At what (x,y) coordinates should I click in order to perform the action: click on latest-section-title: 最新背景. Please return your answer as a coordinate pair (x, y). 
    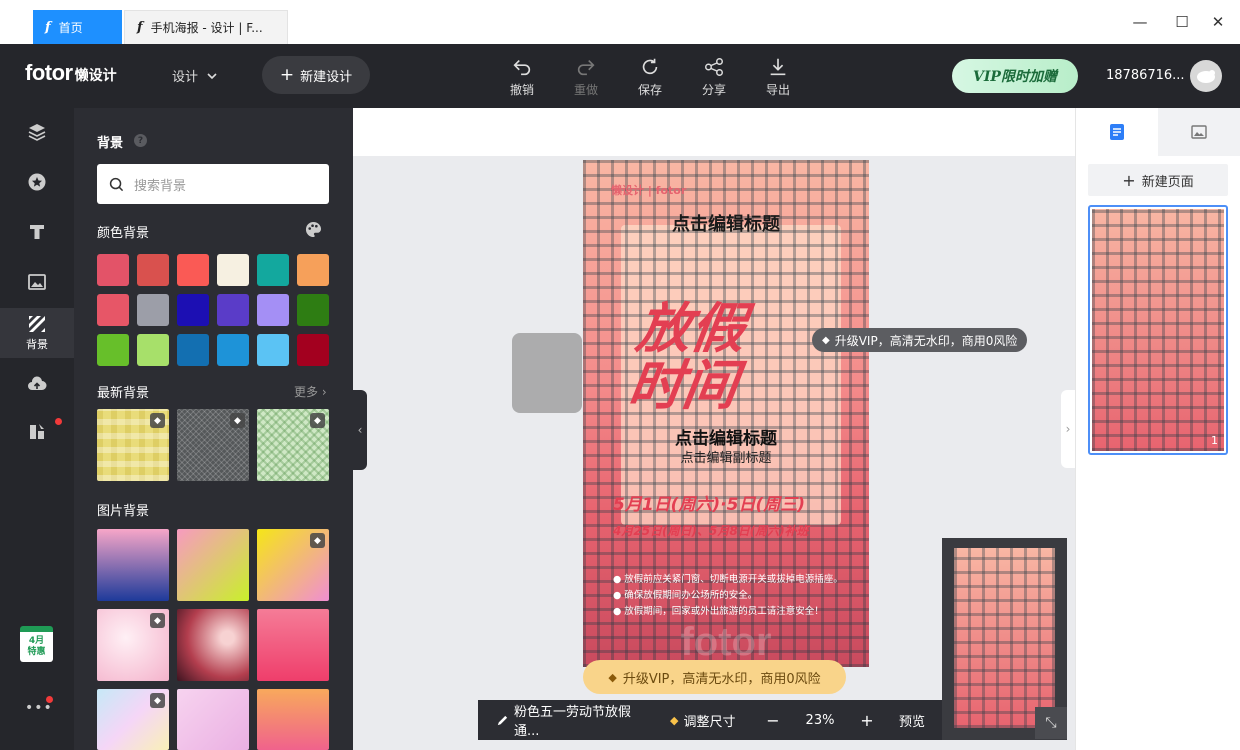
    Looking at the image, I should click on (123, 393).